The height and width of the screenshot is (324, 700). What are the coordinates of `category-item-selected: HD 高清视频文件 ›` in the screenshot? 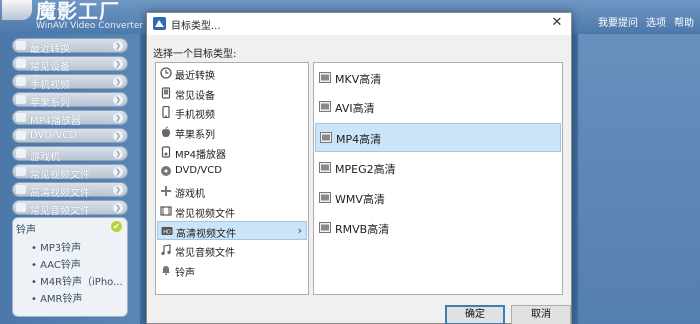 It's located at (232, 230).